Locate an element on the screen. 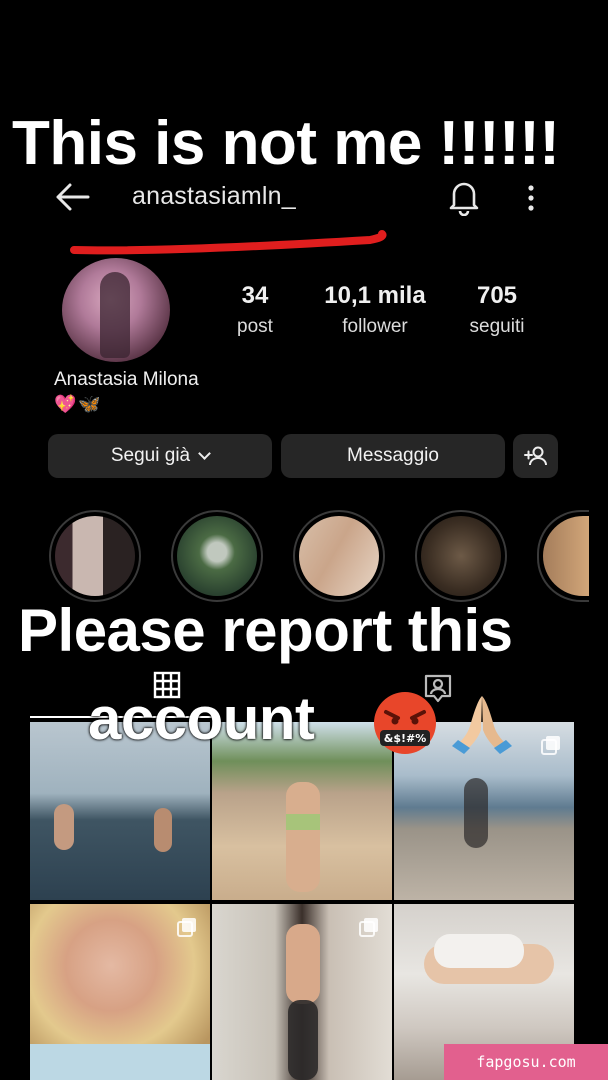 The width and height of the screenshot is (608, 1080). profile-full-name: Anastasia Milona is located at coordinates (126, 379).